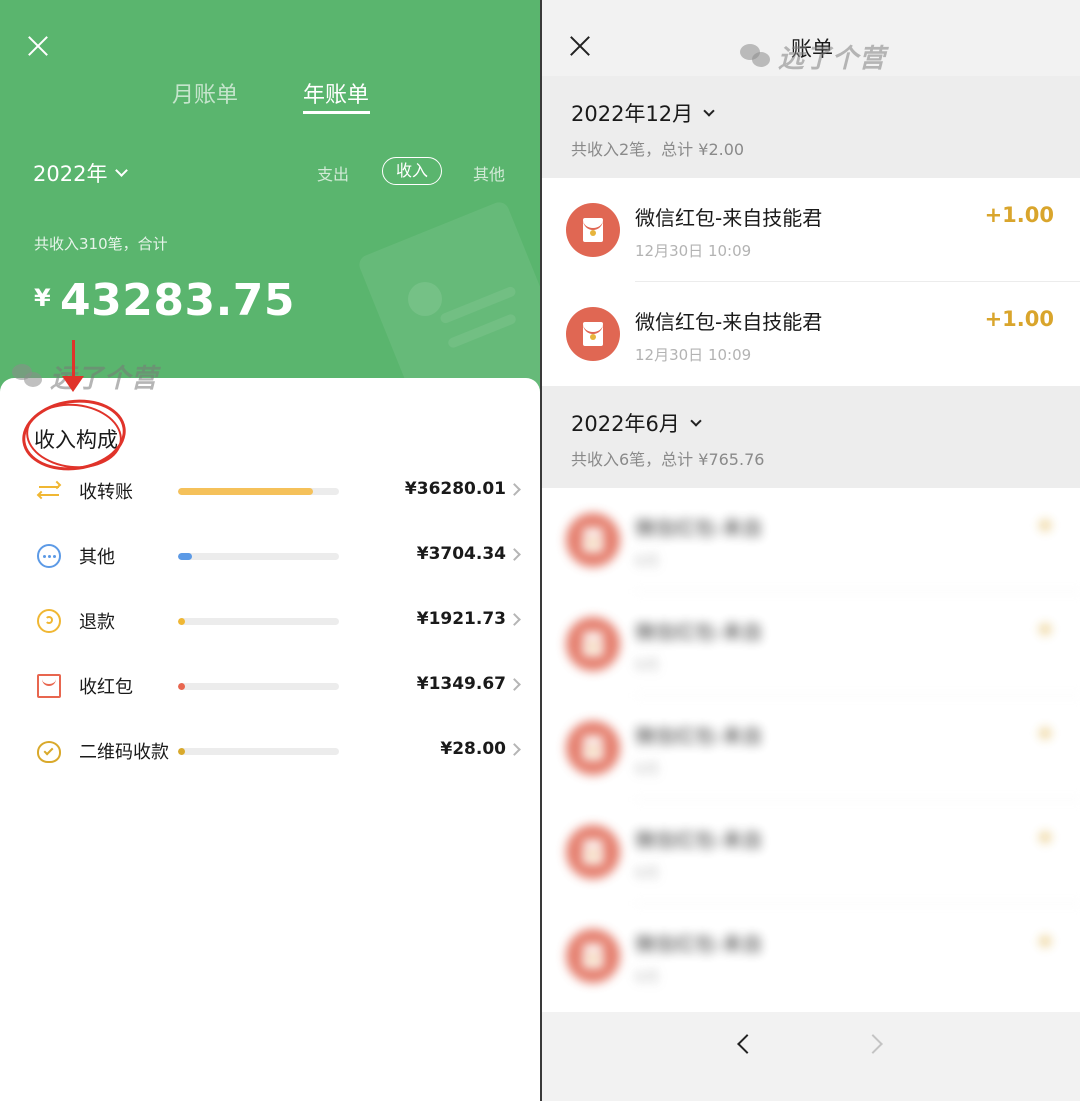 This screenshot has height=1101, width=1080. Describe the element at coordinates (632, 114) in the screenshot. I see `month-title: 2022年12月` at that location.